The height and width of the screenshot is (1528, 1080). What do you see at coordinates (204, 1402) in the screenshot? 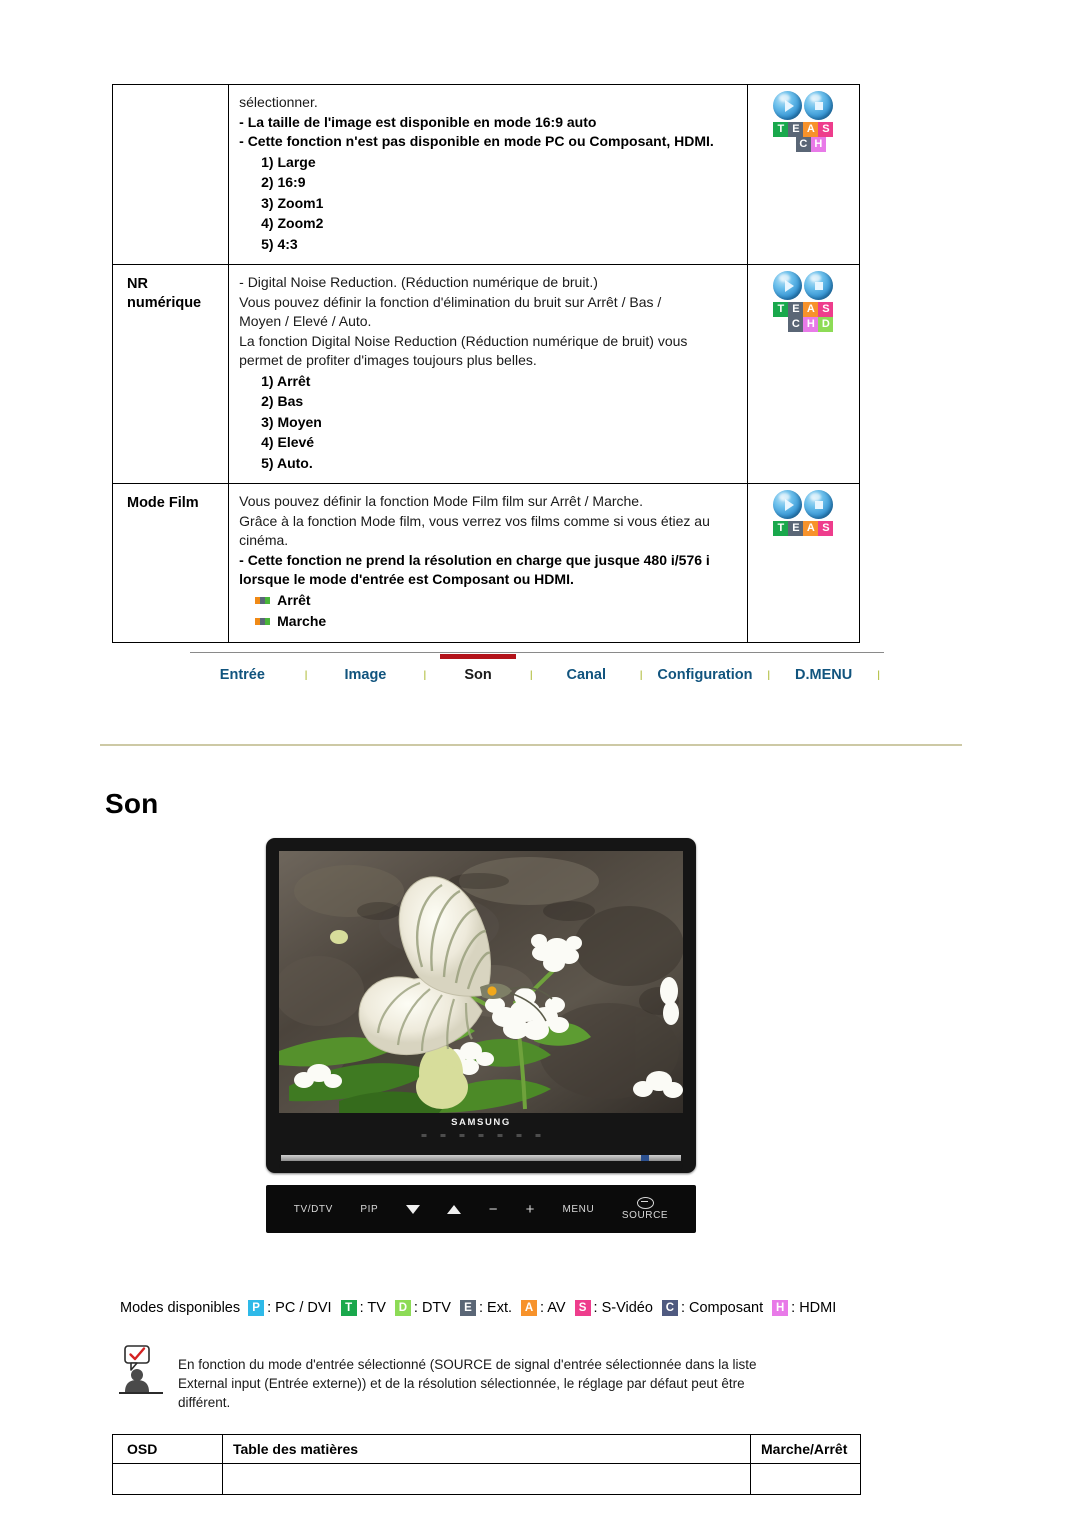
I see `note-line: différent.` at bounding box center [204, 1402].